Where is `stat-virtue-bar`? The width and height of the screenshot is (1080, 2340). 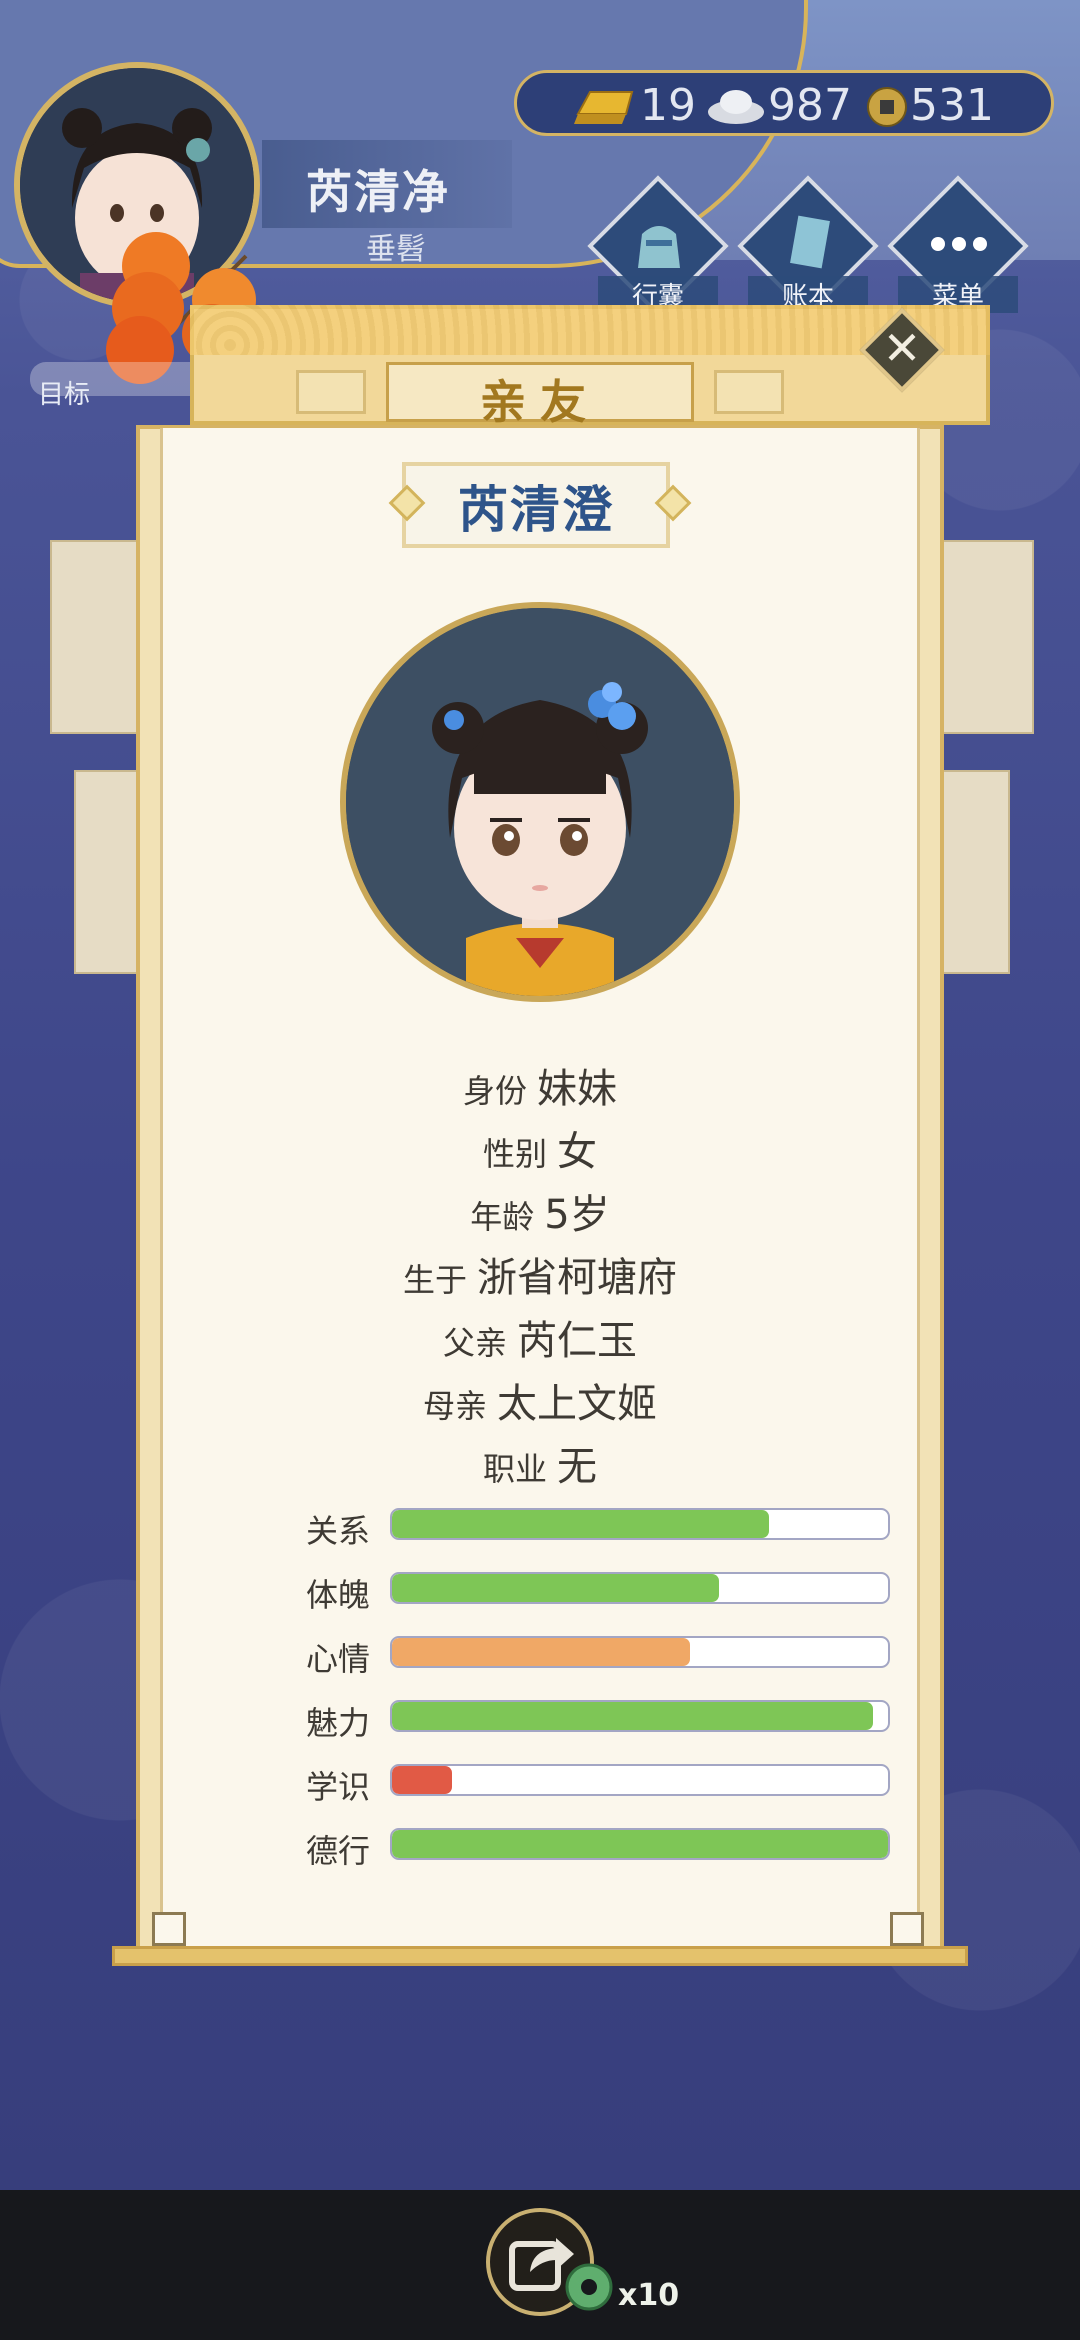
stat-virtue-bar is located at coordinates (640, 1844).